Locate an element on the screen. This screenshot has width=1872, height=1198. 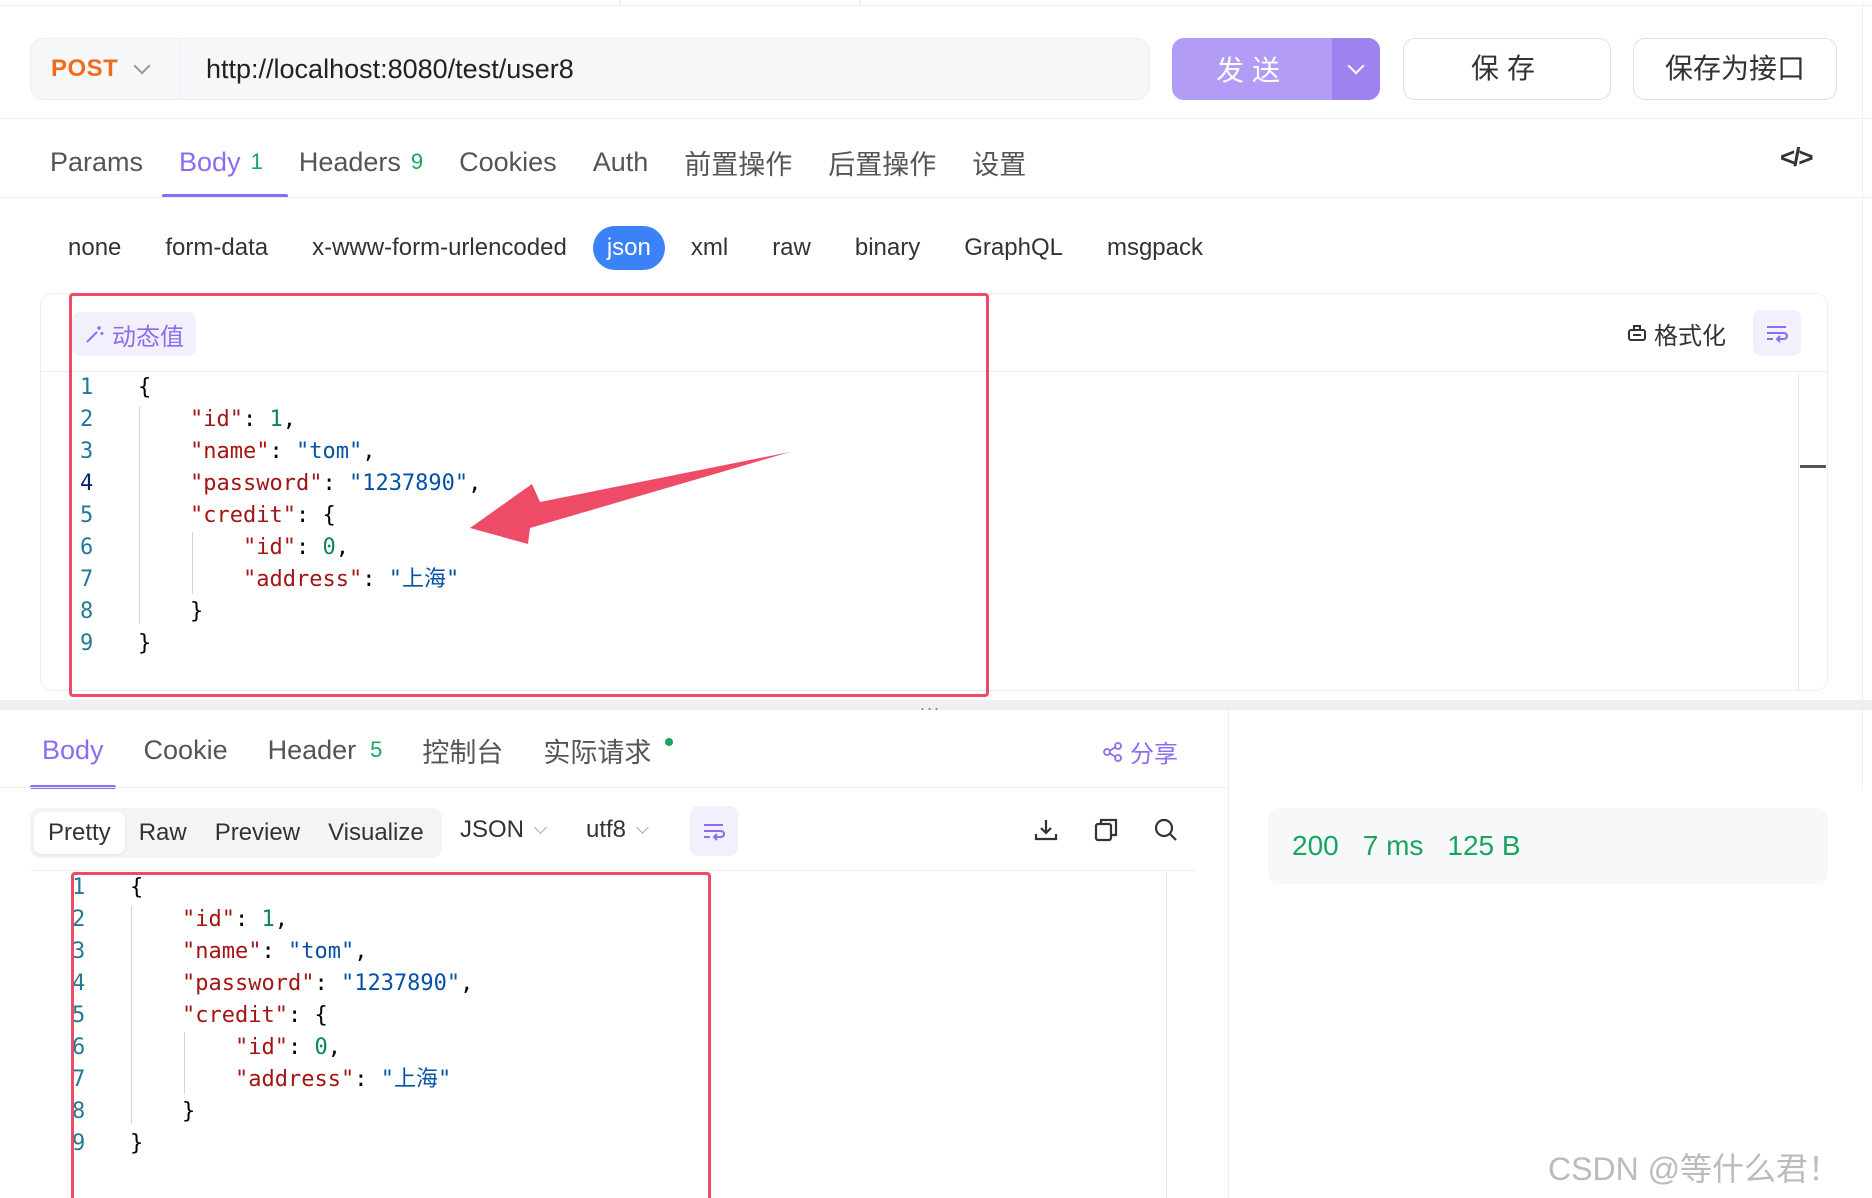
save-button: 保存 is located at coordinates (1507, 69).